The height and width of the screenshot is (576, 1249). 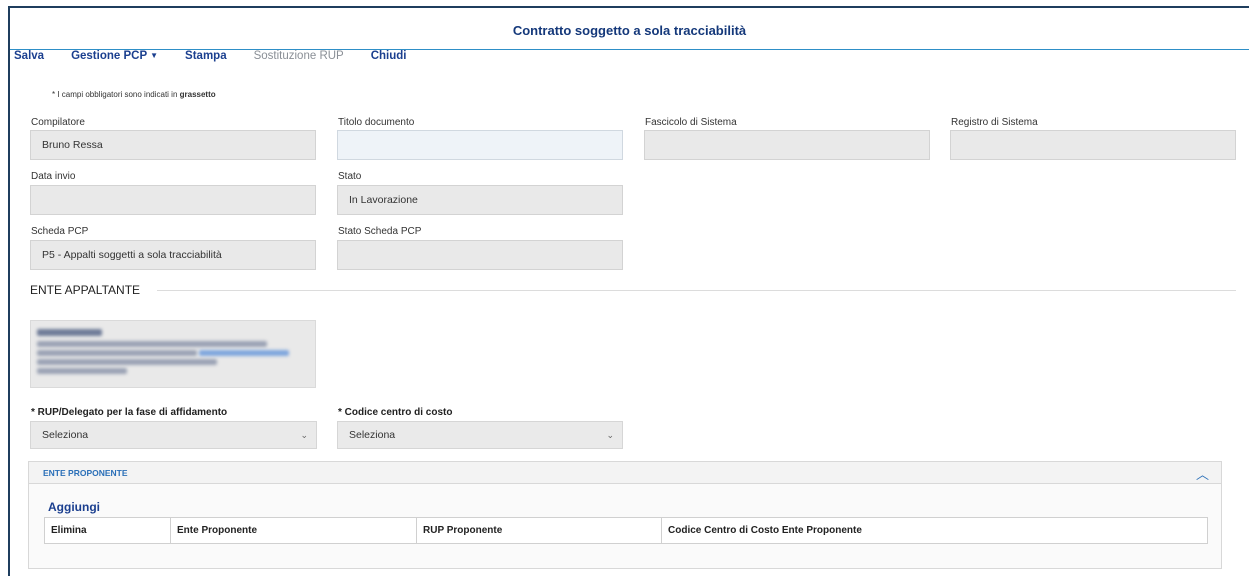 I want to click on fascicolo-label: Fascicolo di Sistema, so click(x=691, y=122).